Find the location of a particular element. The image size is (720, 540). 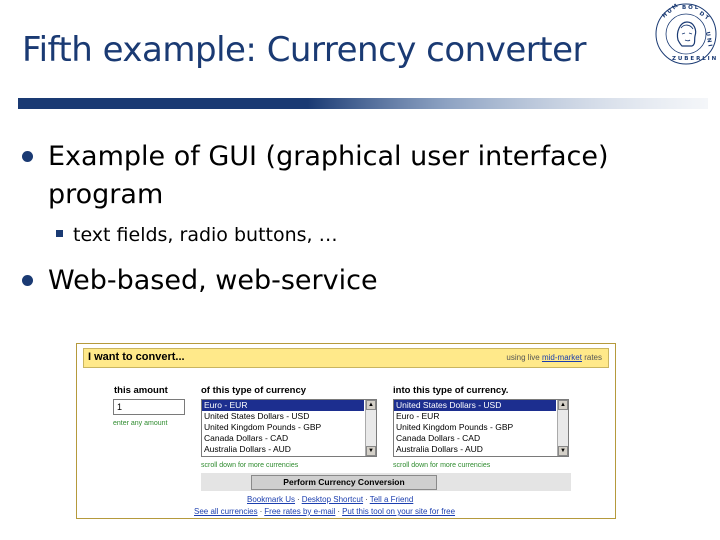

svg-text: U N I is located at coordinates (708, 39).